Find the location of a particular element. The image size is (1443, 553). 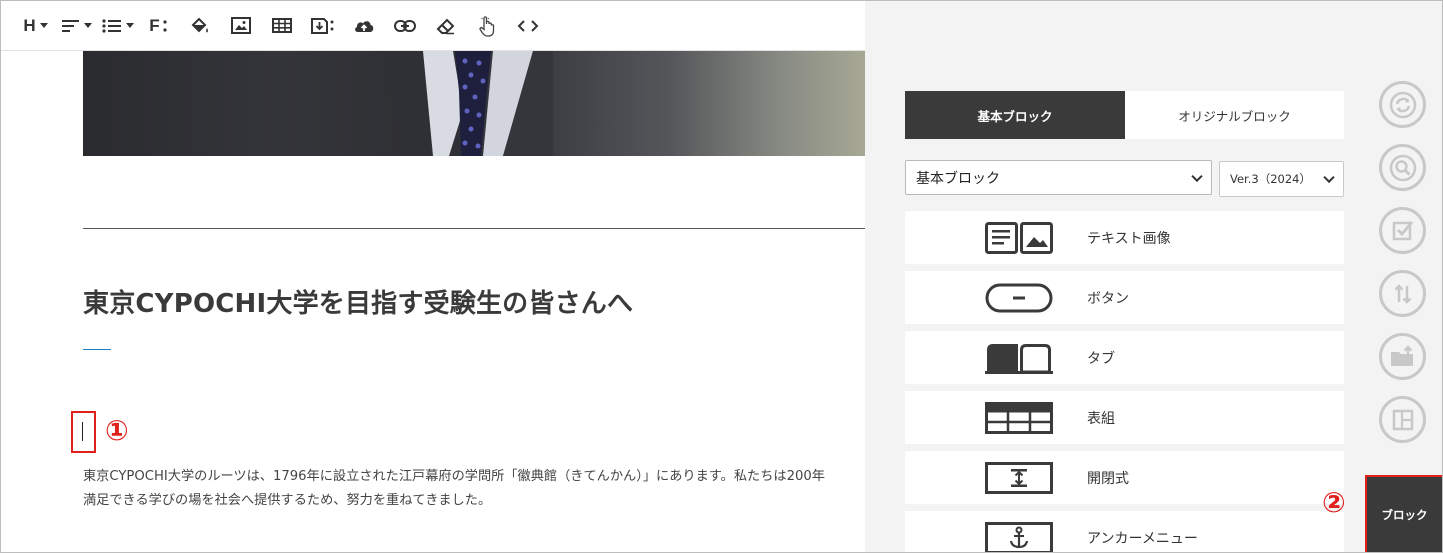

zoom-icon is located at coordinates (1402, 167).